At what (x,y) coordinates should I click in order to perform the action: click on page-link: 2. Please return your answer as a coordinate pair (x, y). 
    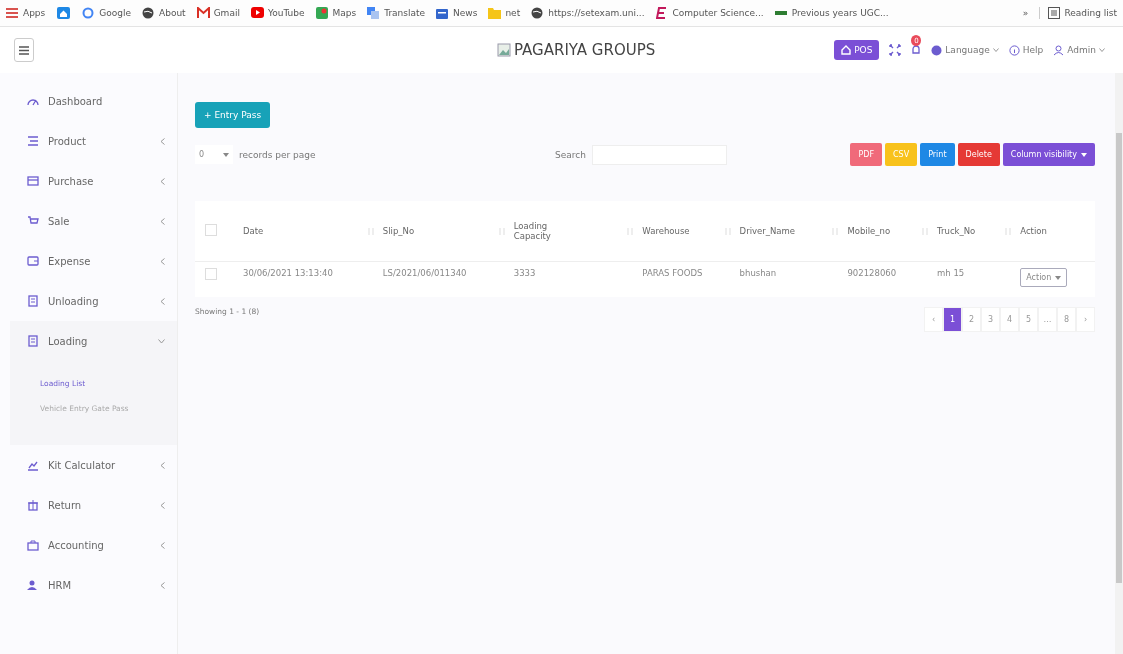
    Looking at the image, I should click on (971, 319).